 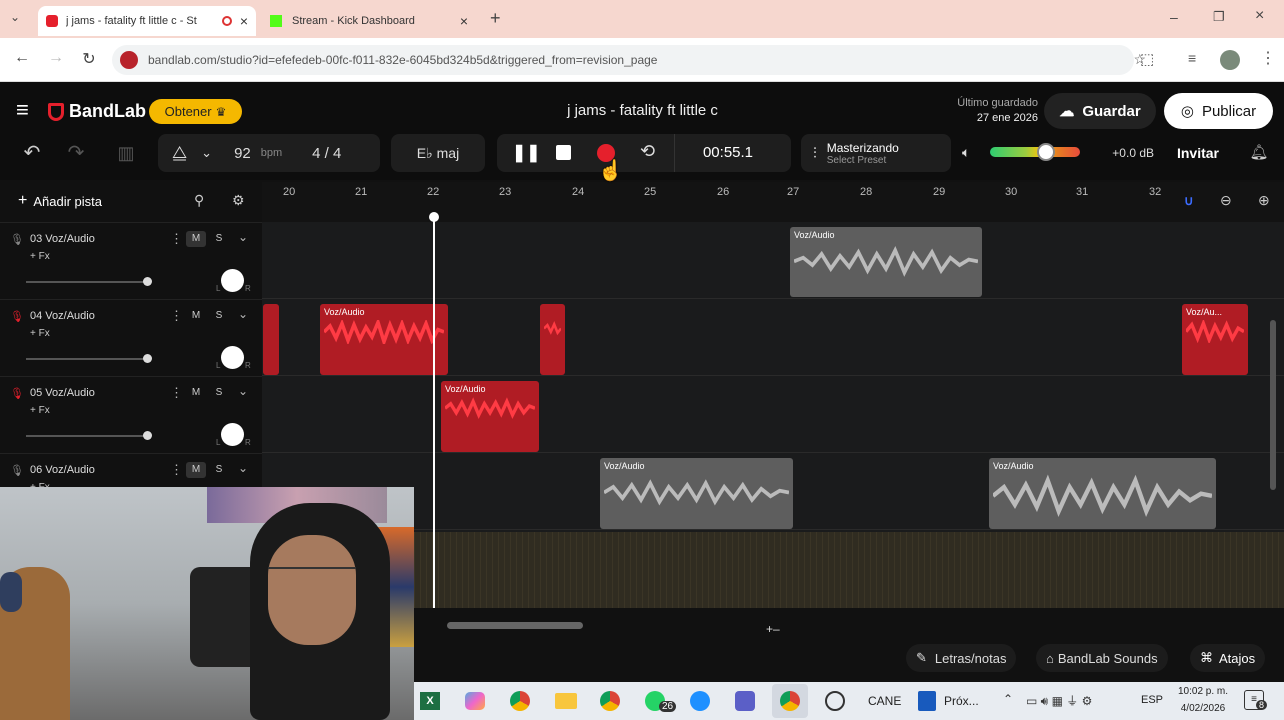 What do you see at coordinates (849, 570) in the screenshot?
I see `empty-drop-area` at bounding box center [849, 570].